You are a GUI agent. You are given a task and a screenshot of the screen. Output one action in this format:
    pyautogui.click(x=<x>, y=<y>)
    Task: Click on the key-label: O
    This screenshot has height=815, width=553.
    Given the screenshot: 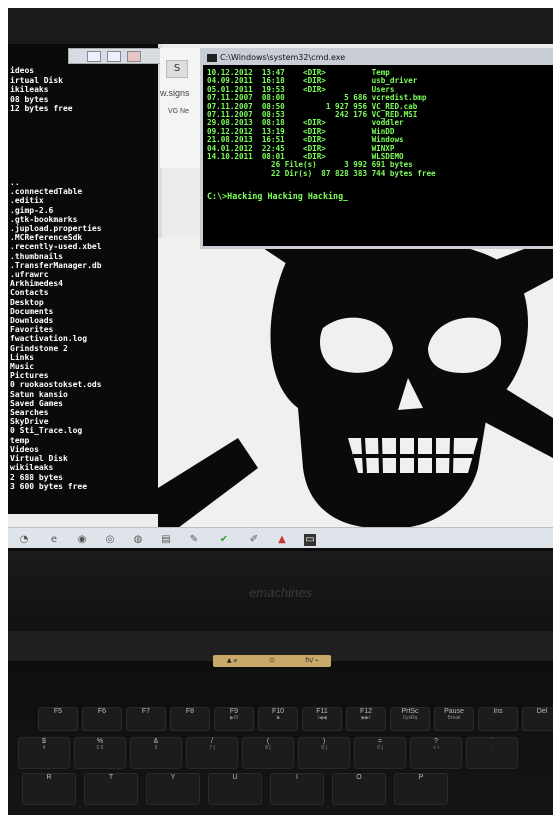 What is the action you would take?
    pyautogui.click(x=359, y=777)
    